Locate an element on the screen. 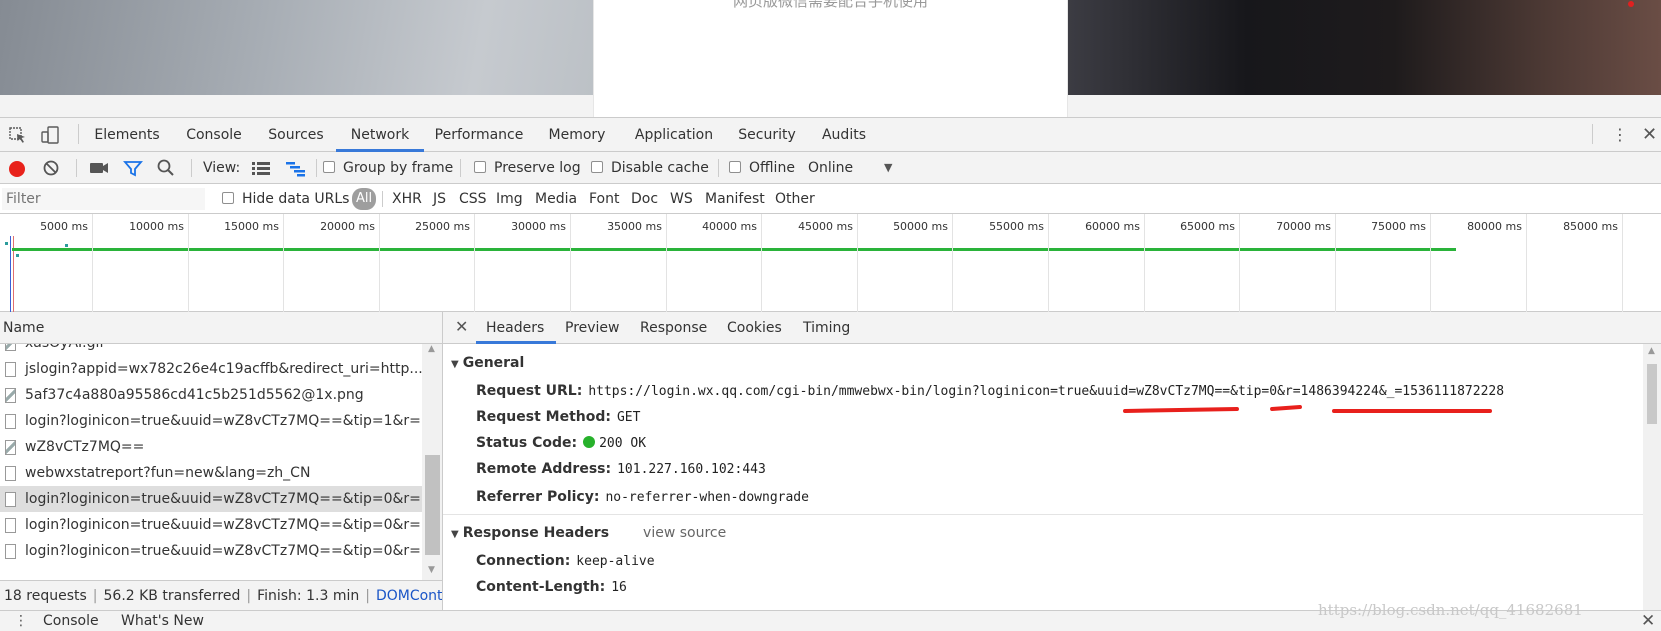 This screenshot has width=1661, height=631. general-section-toggle: ▼ General is located at coordinates (487, 363).